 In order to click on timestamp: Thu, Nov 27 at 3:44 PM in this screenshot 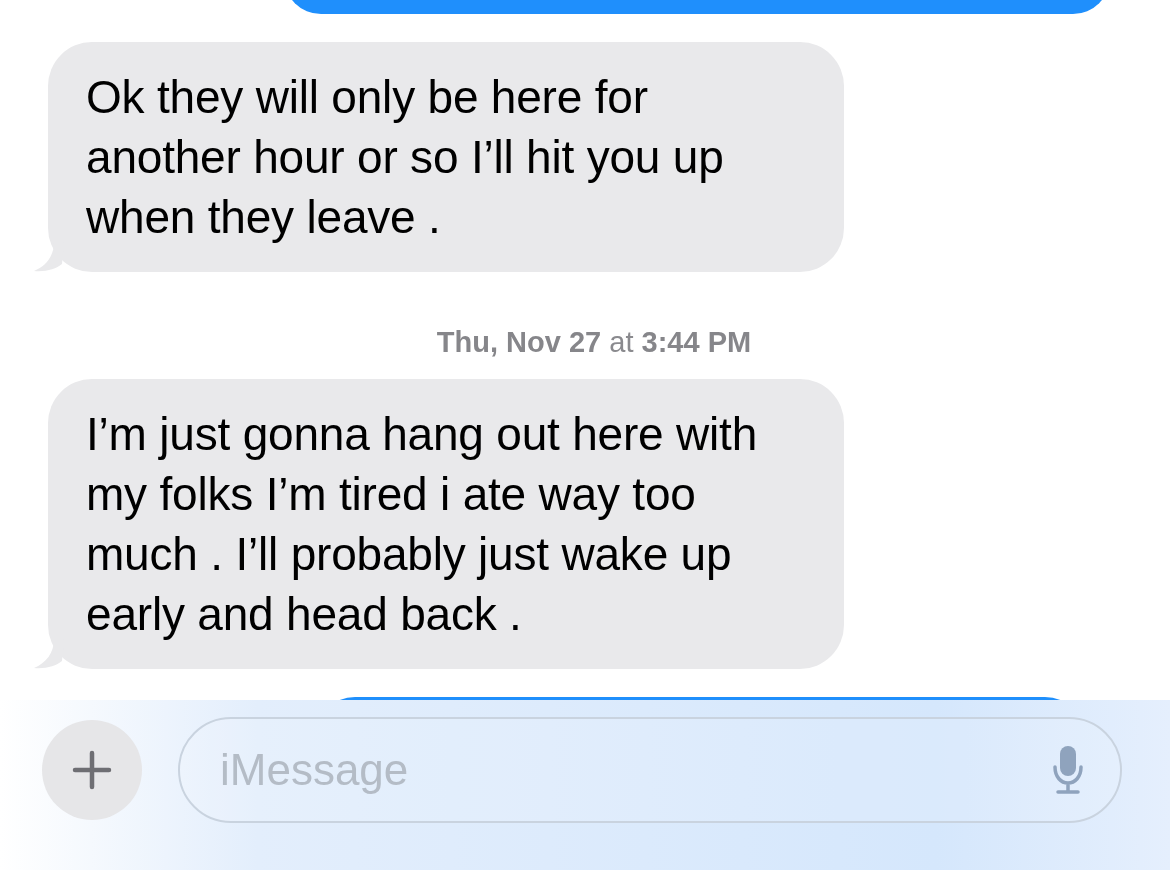, I will do `click(594, 342)`.